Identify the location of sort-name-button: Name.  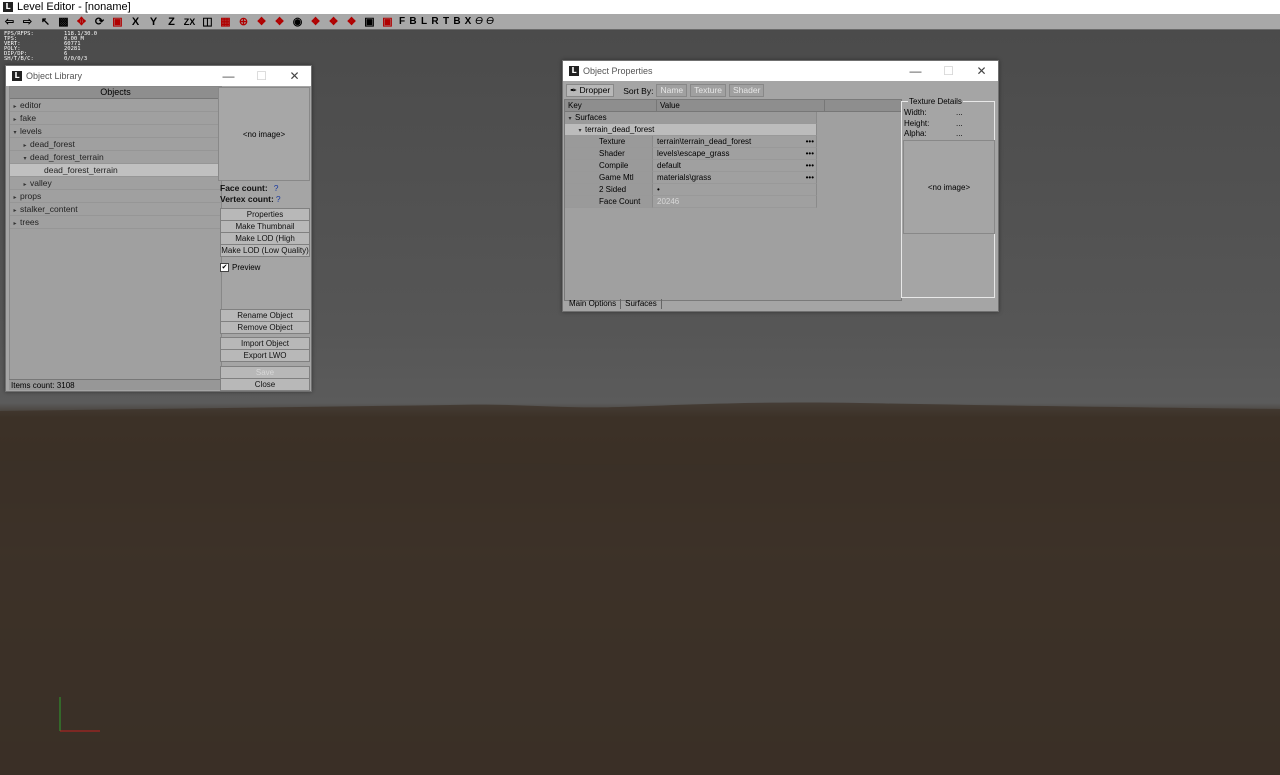
(672, 90).